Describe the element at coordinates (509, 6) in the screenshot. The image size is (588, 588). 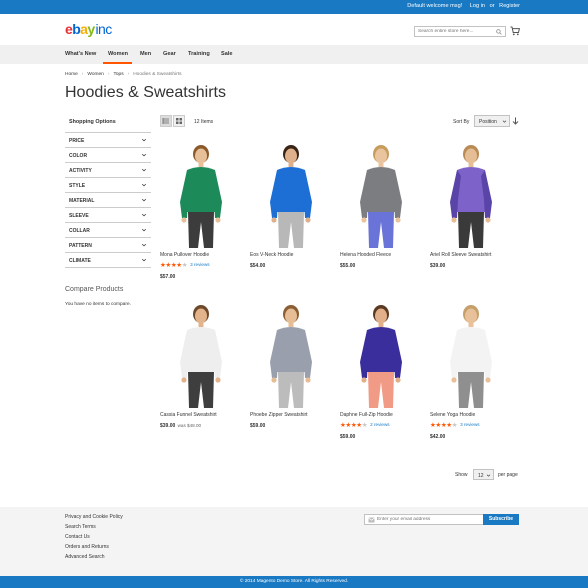
I see `register-link: Register` at that location.